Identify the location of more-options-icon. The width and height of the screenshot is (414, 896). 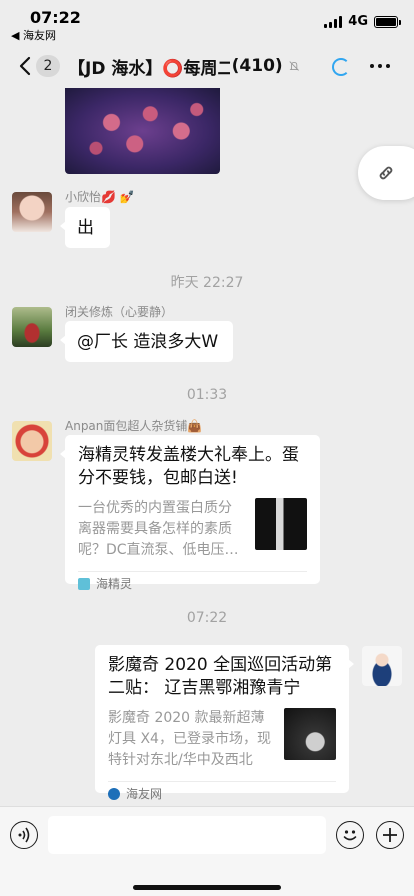
(380, 66).